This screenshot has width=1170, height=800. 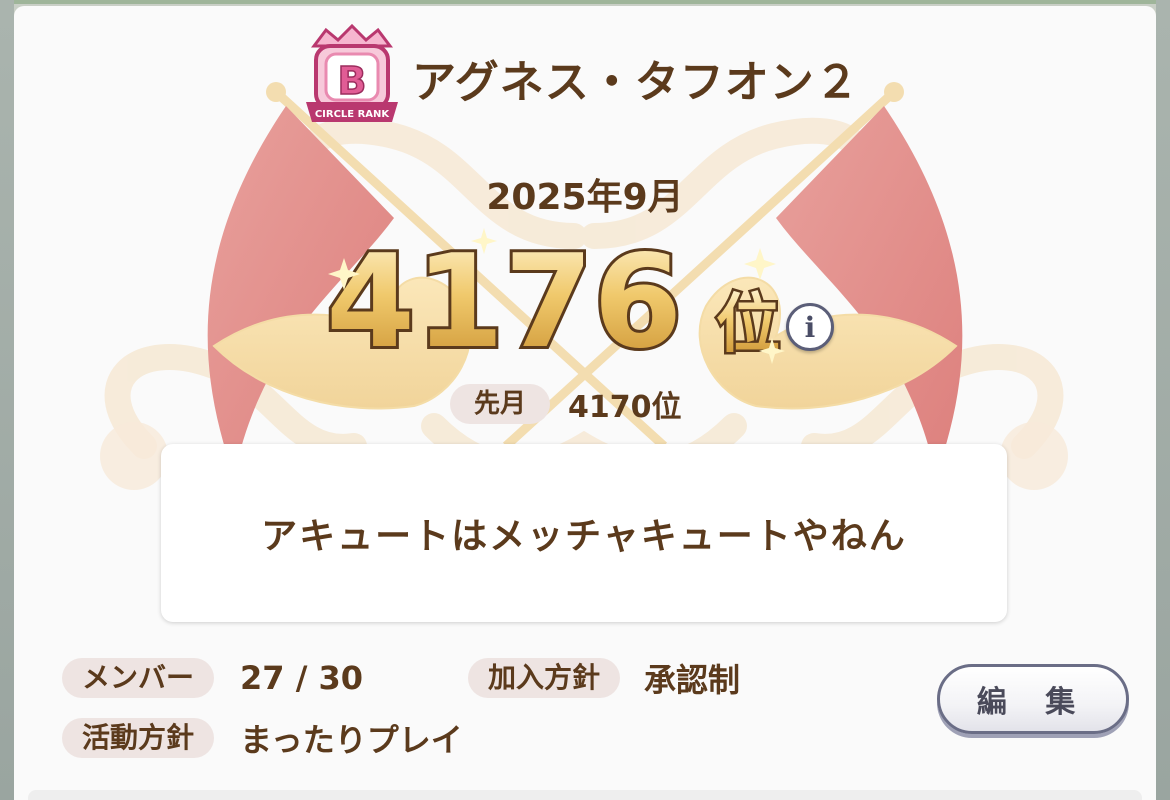 What do you see at coordinates (504, 298) in the screenshot?
I see `rank-number: 4176` at bounding box center [504, 298].